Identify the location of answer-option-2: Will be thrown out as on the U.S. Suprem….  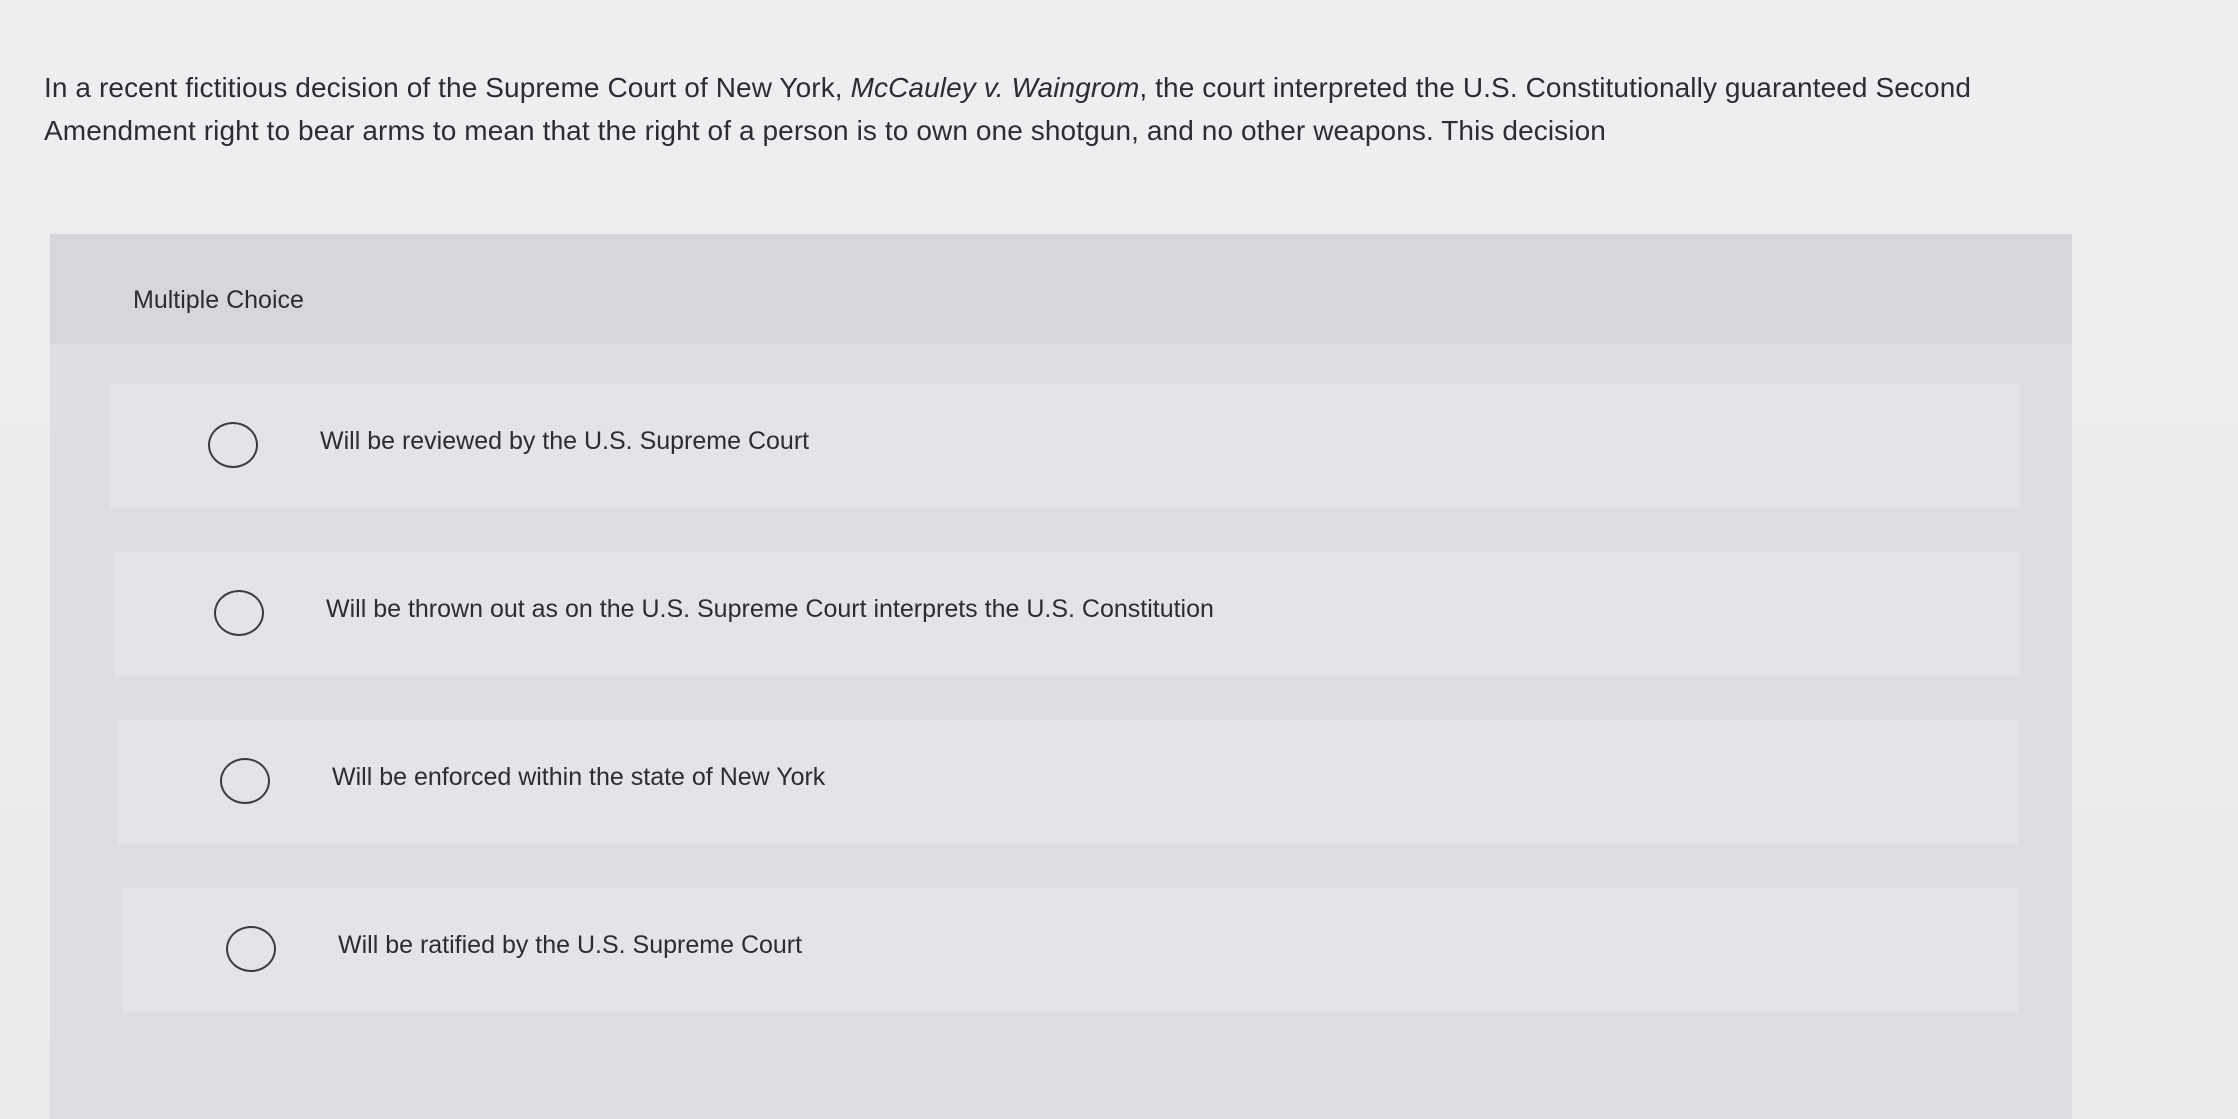
(1067, 614).